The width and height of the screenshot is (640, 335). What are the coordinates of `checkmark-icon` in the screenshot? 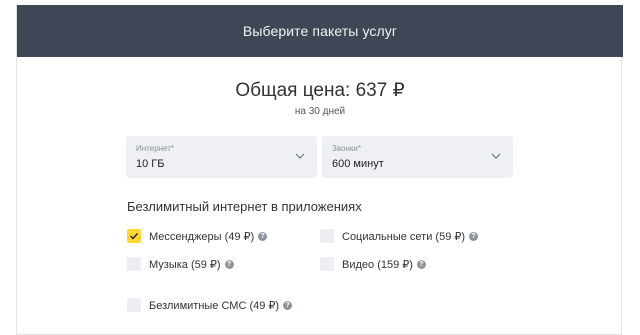 It's located at (134, 236).